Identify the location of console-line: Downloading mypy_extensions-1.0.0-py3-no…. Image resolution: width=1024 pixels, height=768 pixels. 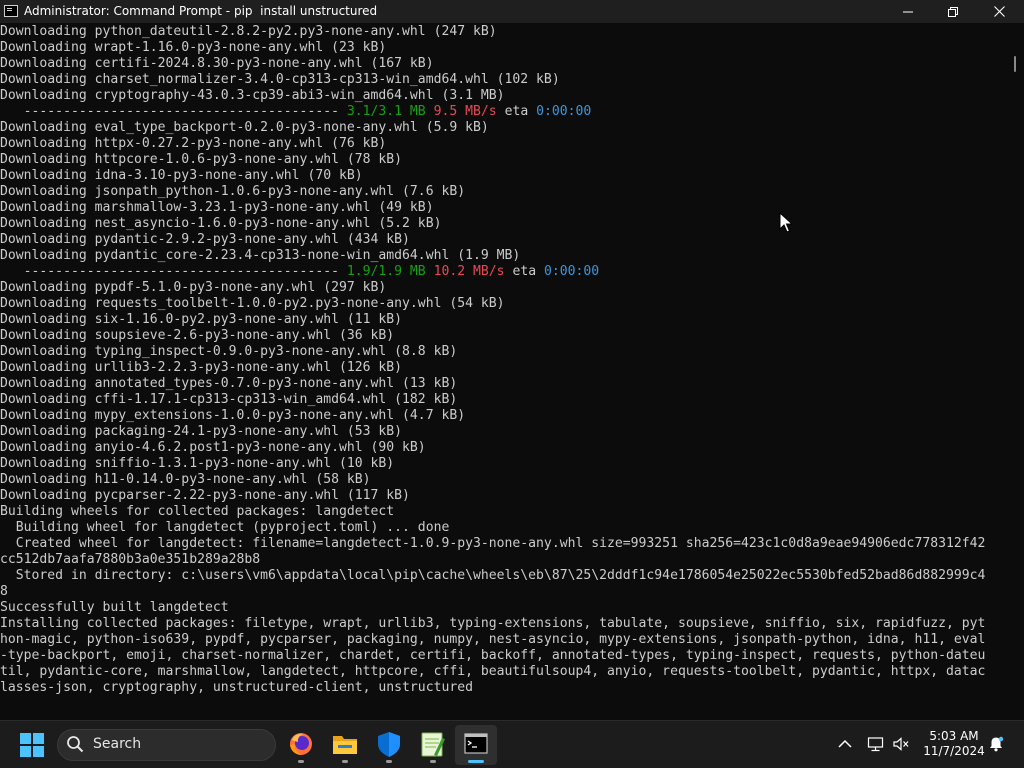
(233, 415).